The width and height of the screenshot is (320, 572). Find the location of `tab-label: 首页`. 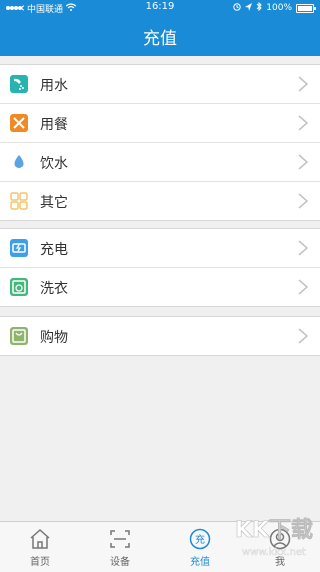

tab-label: 首页 is located at coordinates (40, 562).